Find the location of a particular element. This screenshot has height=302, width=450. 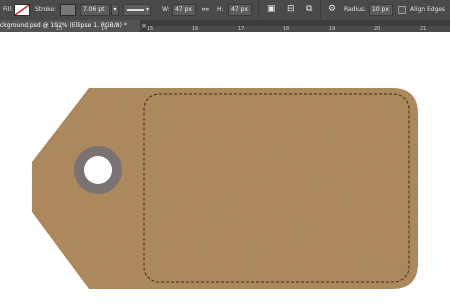

no-fill-icon is located at coordinates (22, 10).